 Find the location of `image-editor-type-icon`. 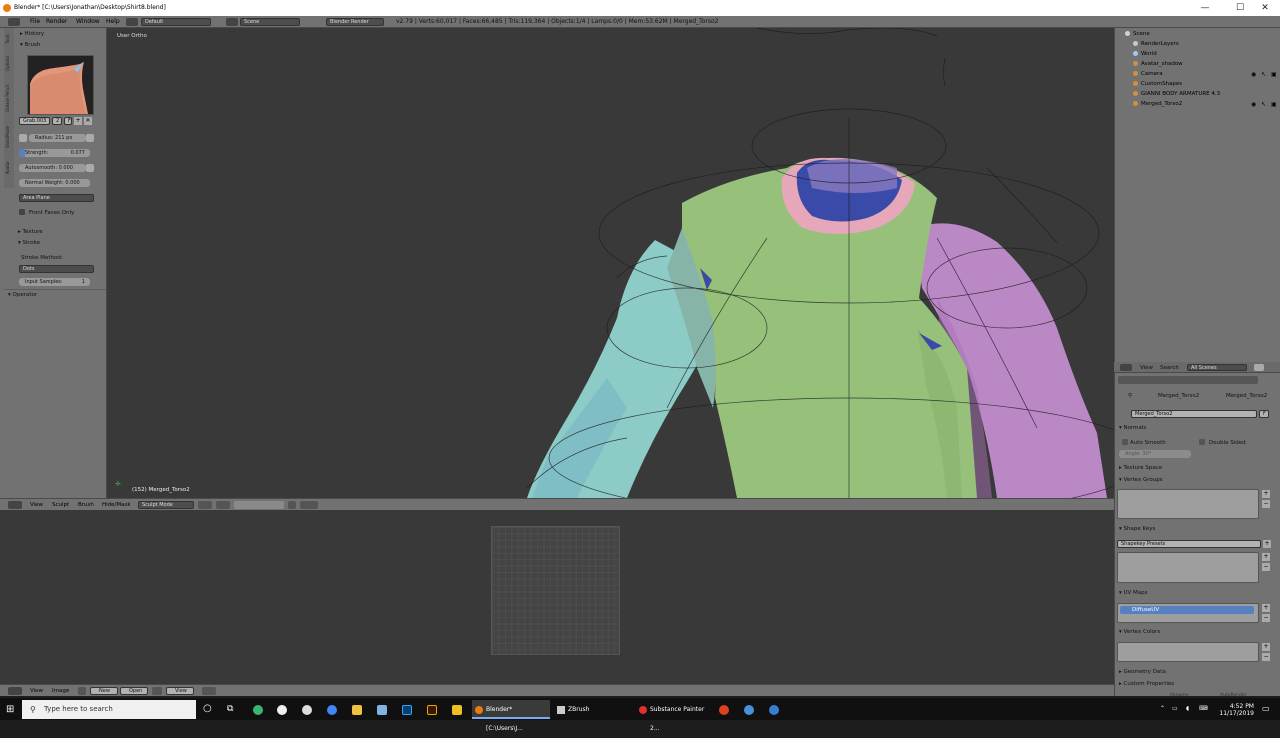

image-editor-type-icon is located at coordinates (15, 691).